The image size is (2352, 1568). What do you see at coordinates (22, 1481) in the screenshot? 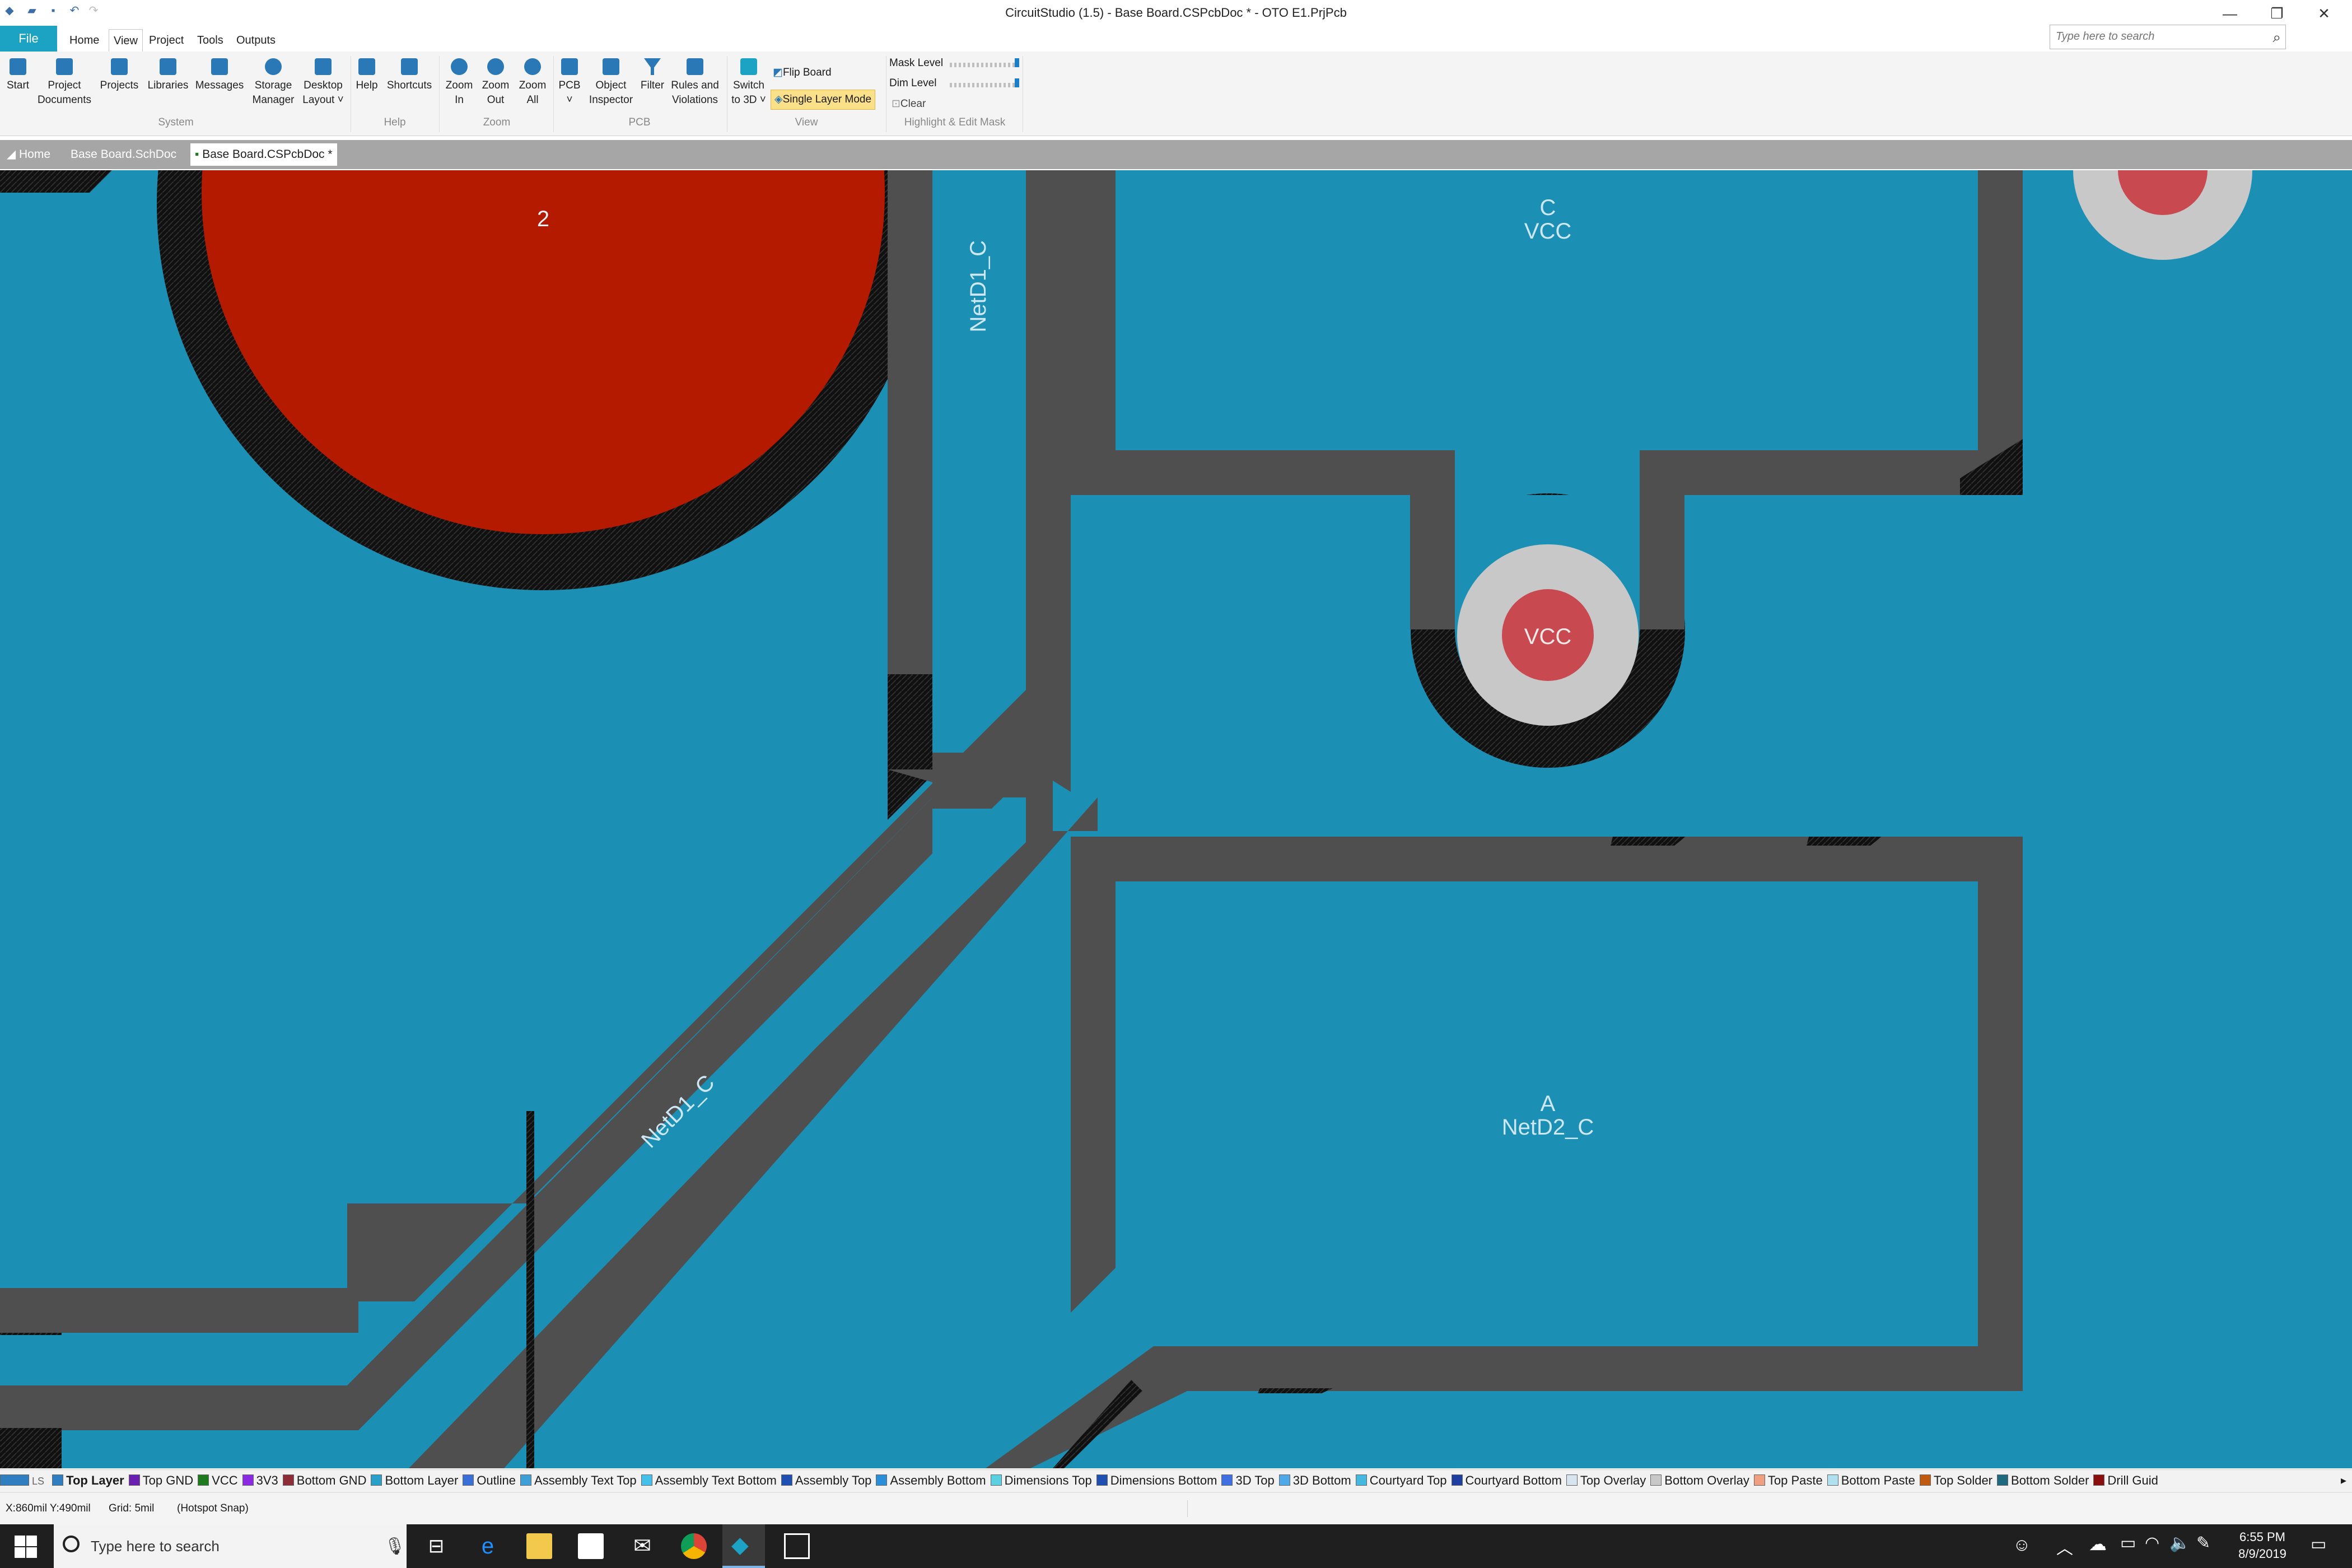
I see `current-layer-indicator: LS` at bounding box center [22, 1481].